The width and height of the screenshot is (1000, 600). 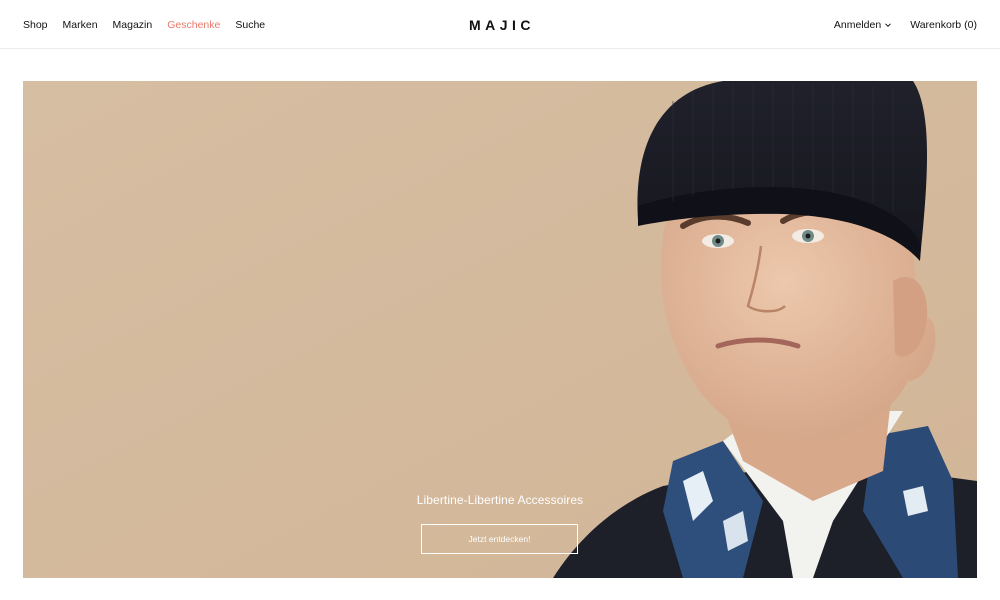 What do you see at coordinates (250, 25) in the screenshot?
I see `nav-suche: Suche` at bounding box center [250, 25].